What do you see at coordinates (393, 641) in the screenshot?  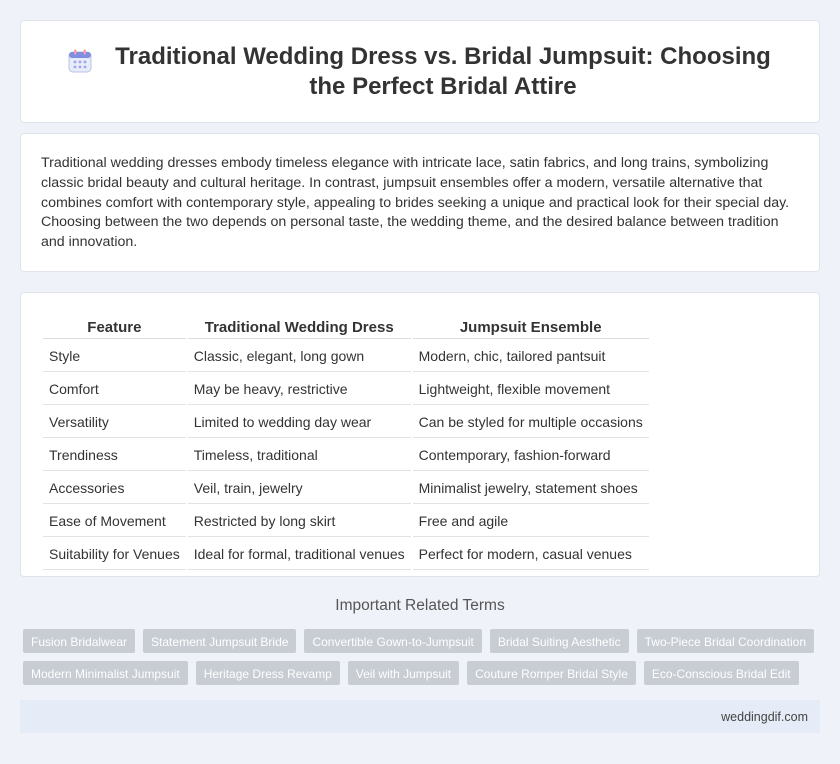 I see `tag-link: Convertible Gown-to-Jumpsuit` at bounding box center [393, 641].